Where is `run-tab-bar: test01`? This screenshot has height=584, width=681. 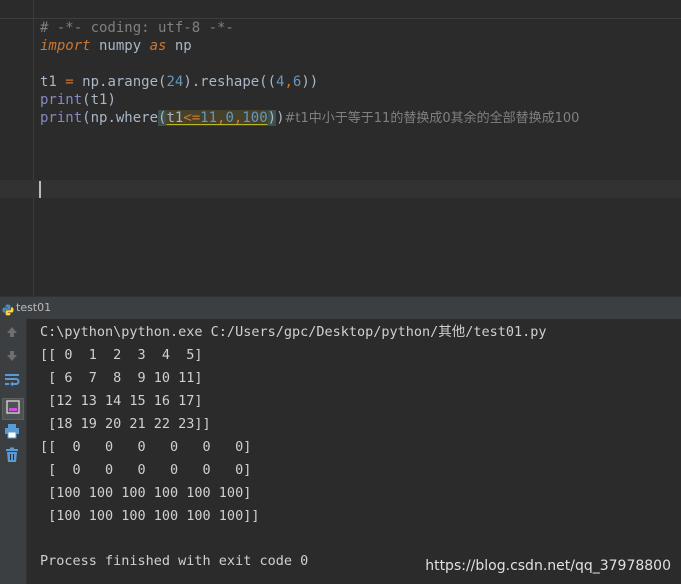
run-tab-bar: test01 is located at coordinates (340, 308).